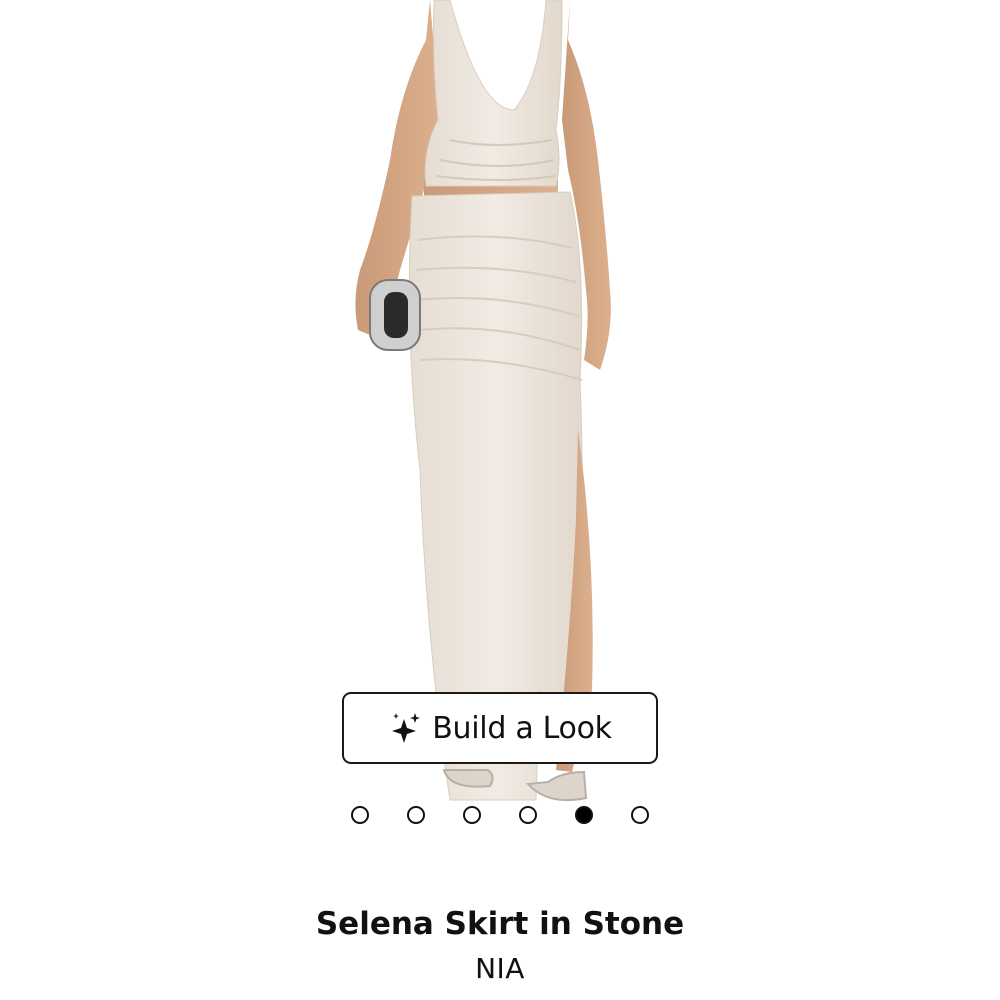 Image resolution: width=1000 pixels, height=1000 pixels. Describe the element at coordinates (584, 815) in the screenshot. I see `carousel-dot-5-active` at that location.